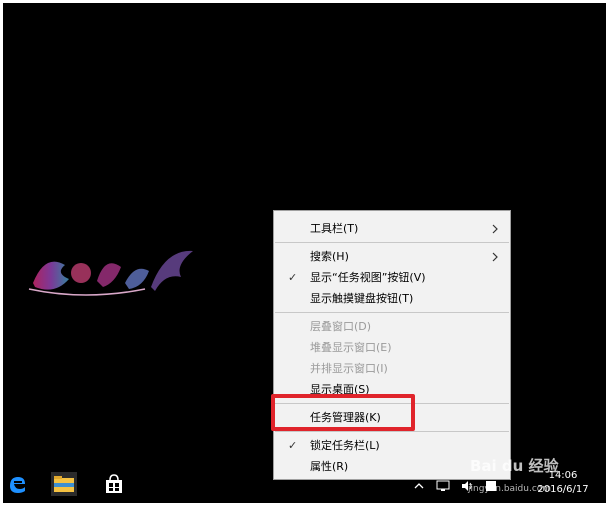 The height and width of the screenshot is (513, 613). What do you see at coordinates (392, 257) in the screenshot?
I see `menu-item-search: 搜索(H)` at bounding box center [392, 257].